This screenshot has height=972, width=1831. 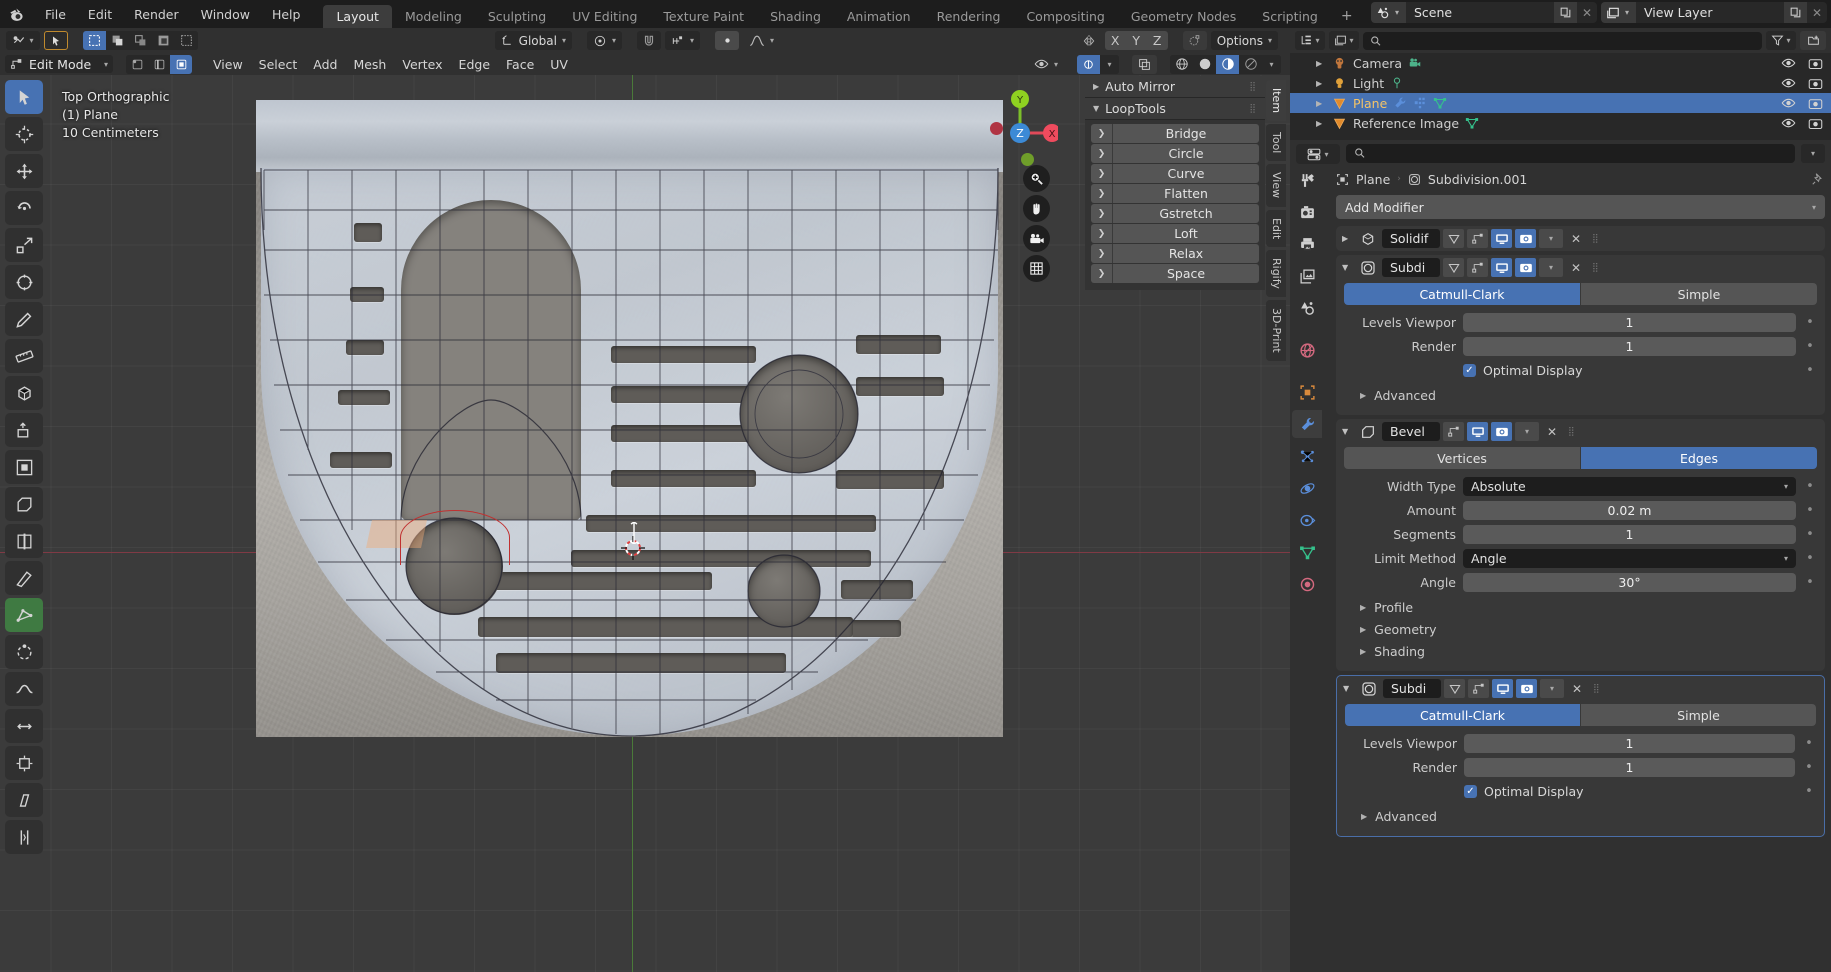 What do you see at coordinates (1580, 370) in the screenshot?
I see `checkbox-row-optimal-display: ✓ Optimal Display •` at bounding box center [1580, 370].